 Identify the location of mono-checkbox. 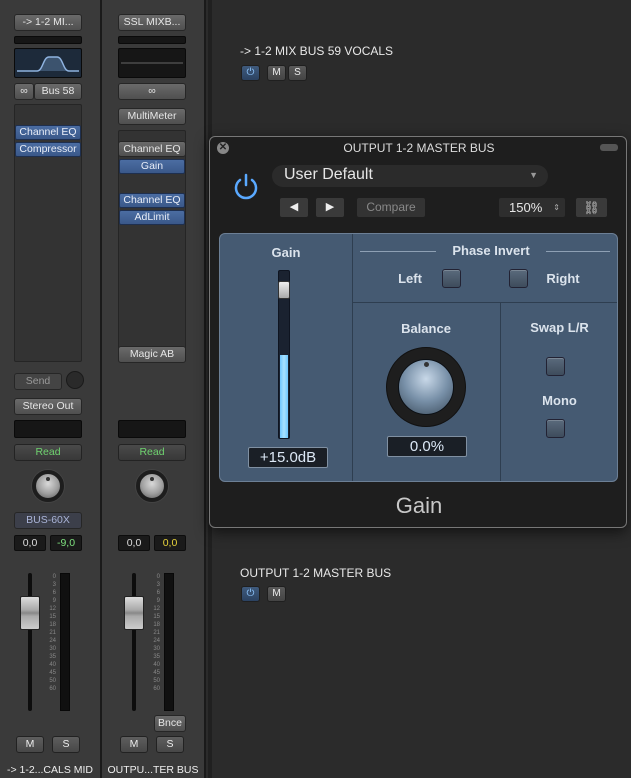
(555, 428).